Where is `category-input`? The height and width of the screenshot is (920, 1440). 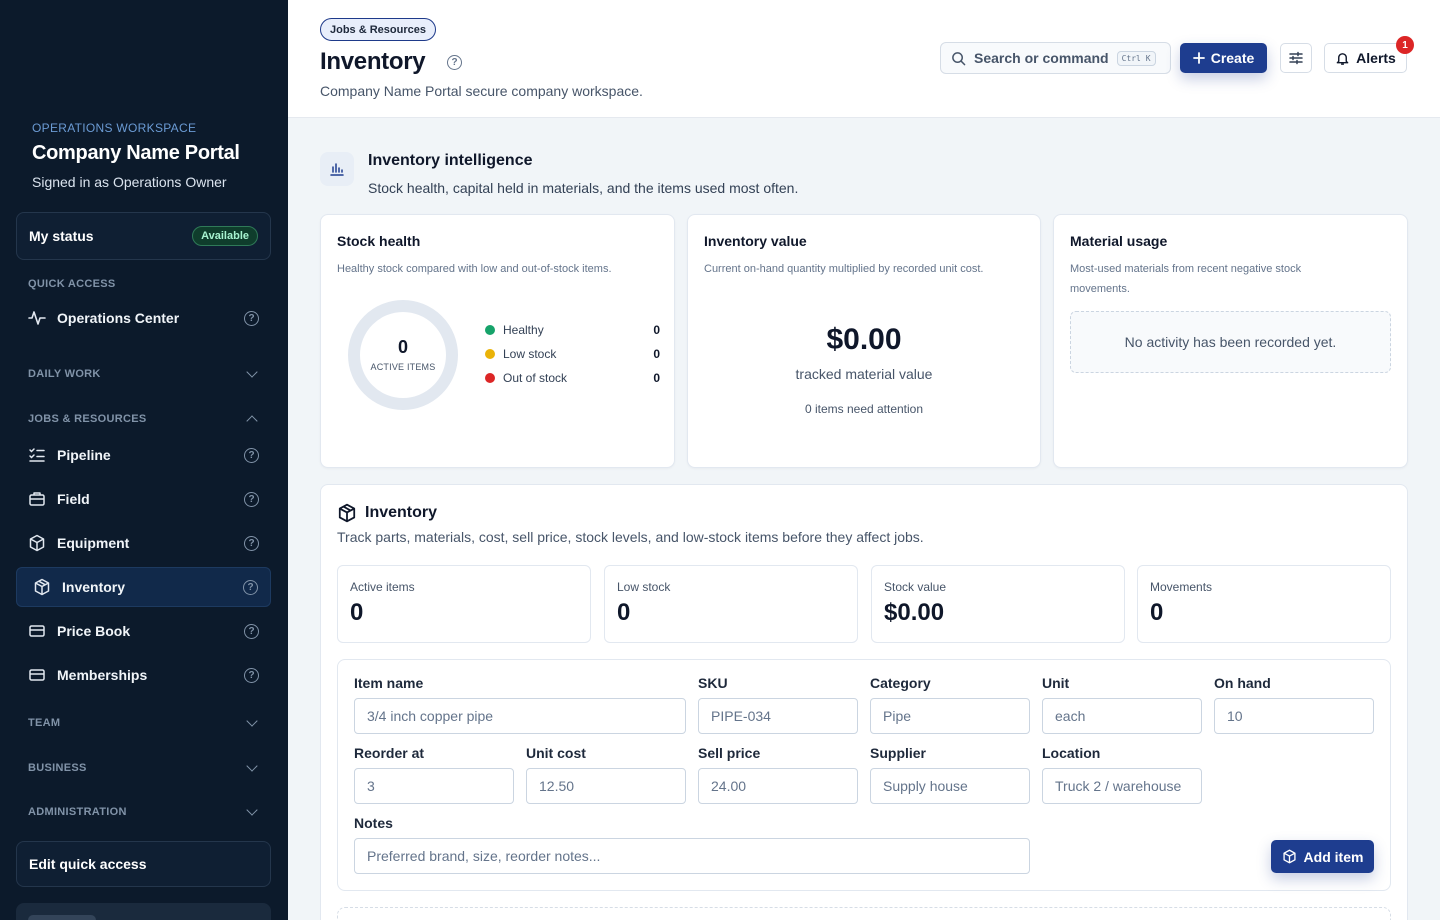
category-input is located at coordinates (950, 716).